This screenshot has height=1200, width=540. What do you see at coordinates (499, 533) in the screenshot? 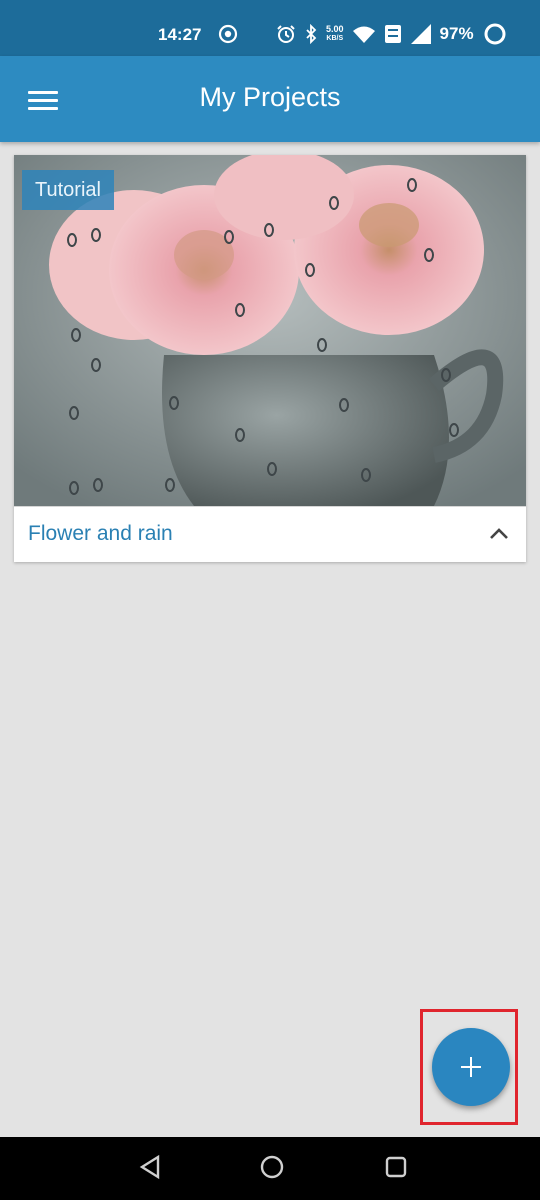
I see `chevron-up-icon` at bounding box center [499, 533].